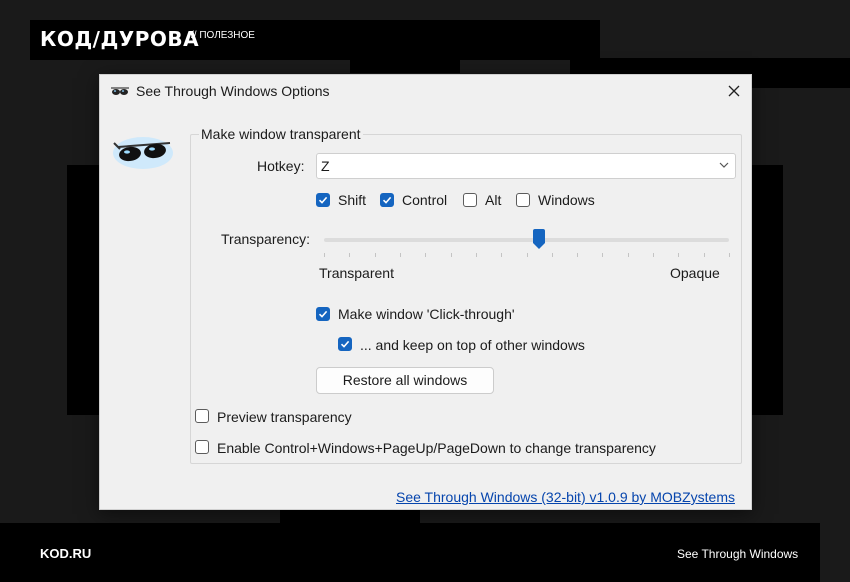  I want to click on click-through-label: Make window 'Click-through', so click(426, 314).